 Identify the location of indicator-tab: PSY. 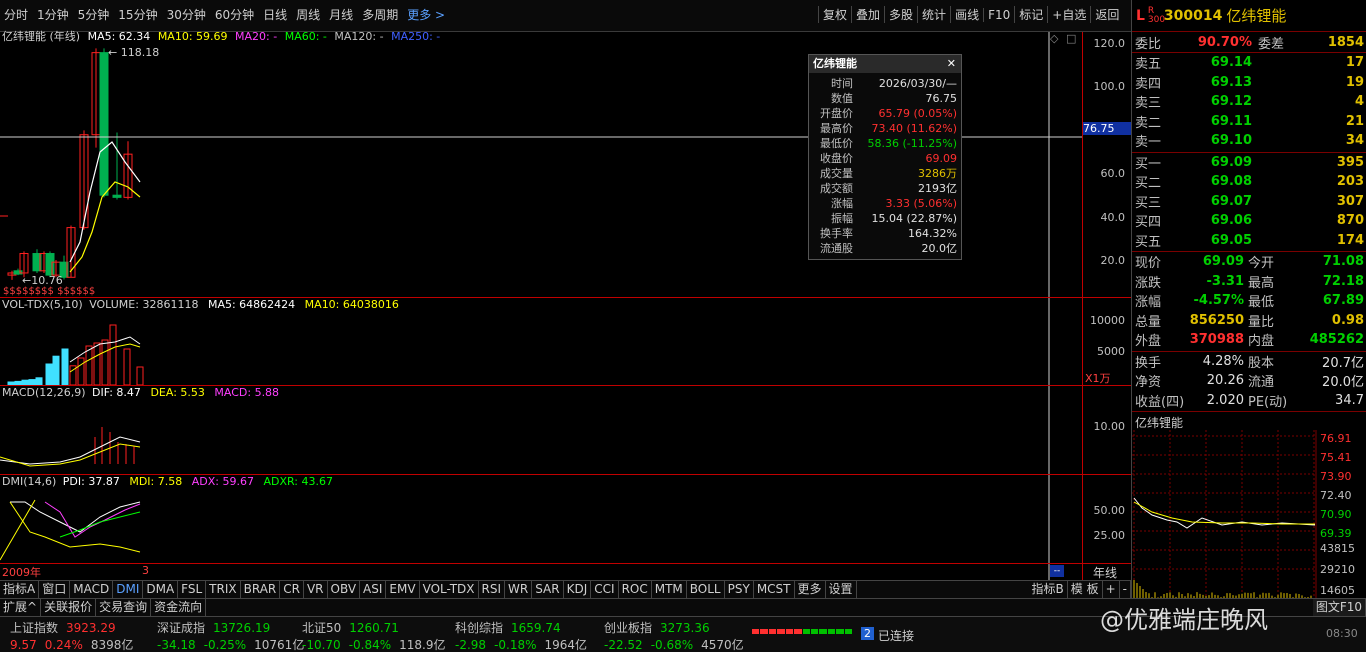
(739, 589).